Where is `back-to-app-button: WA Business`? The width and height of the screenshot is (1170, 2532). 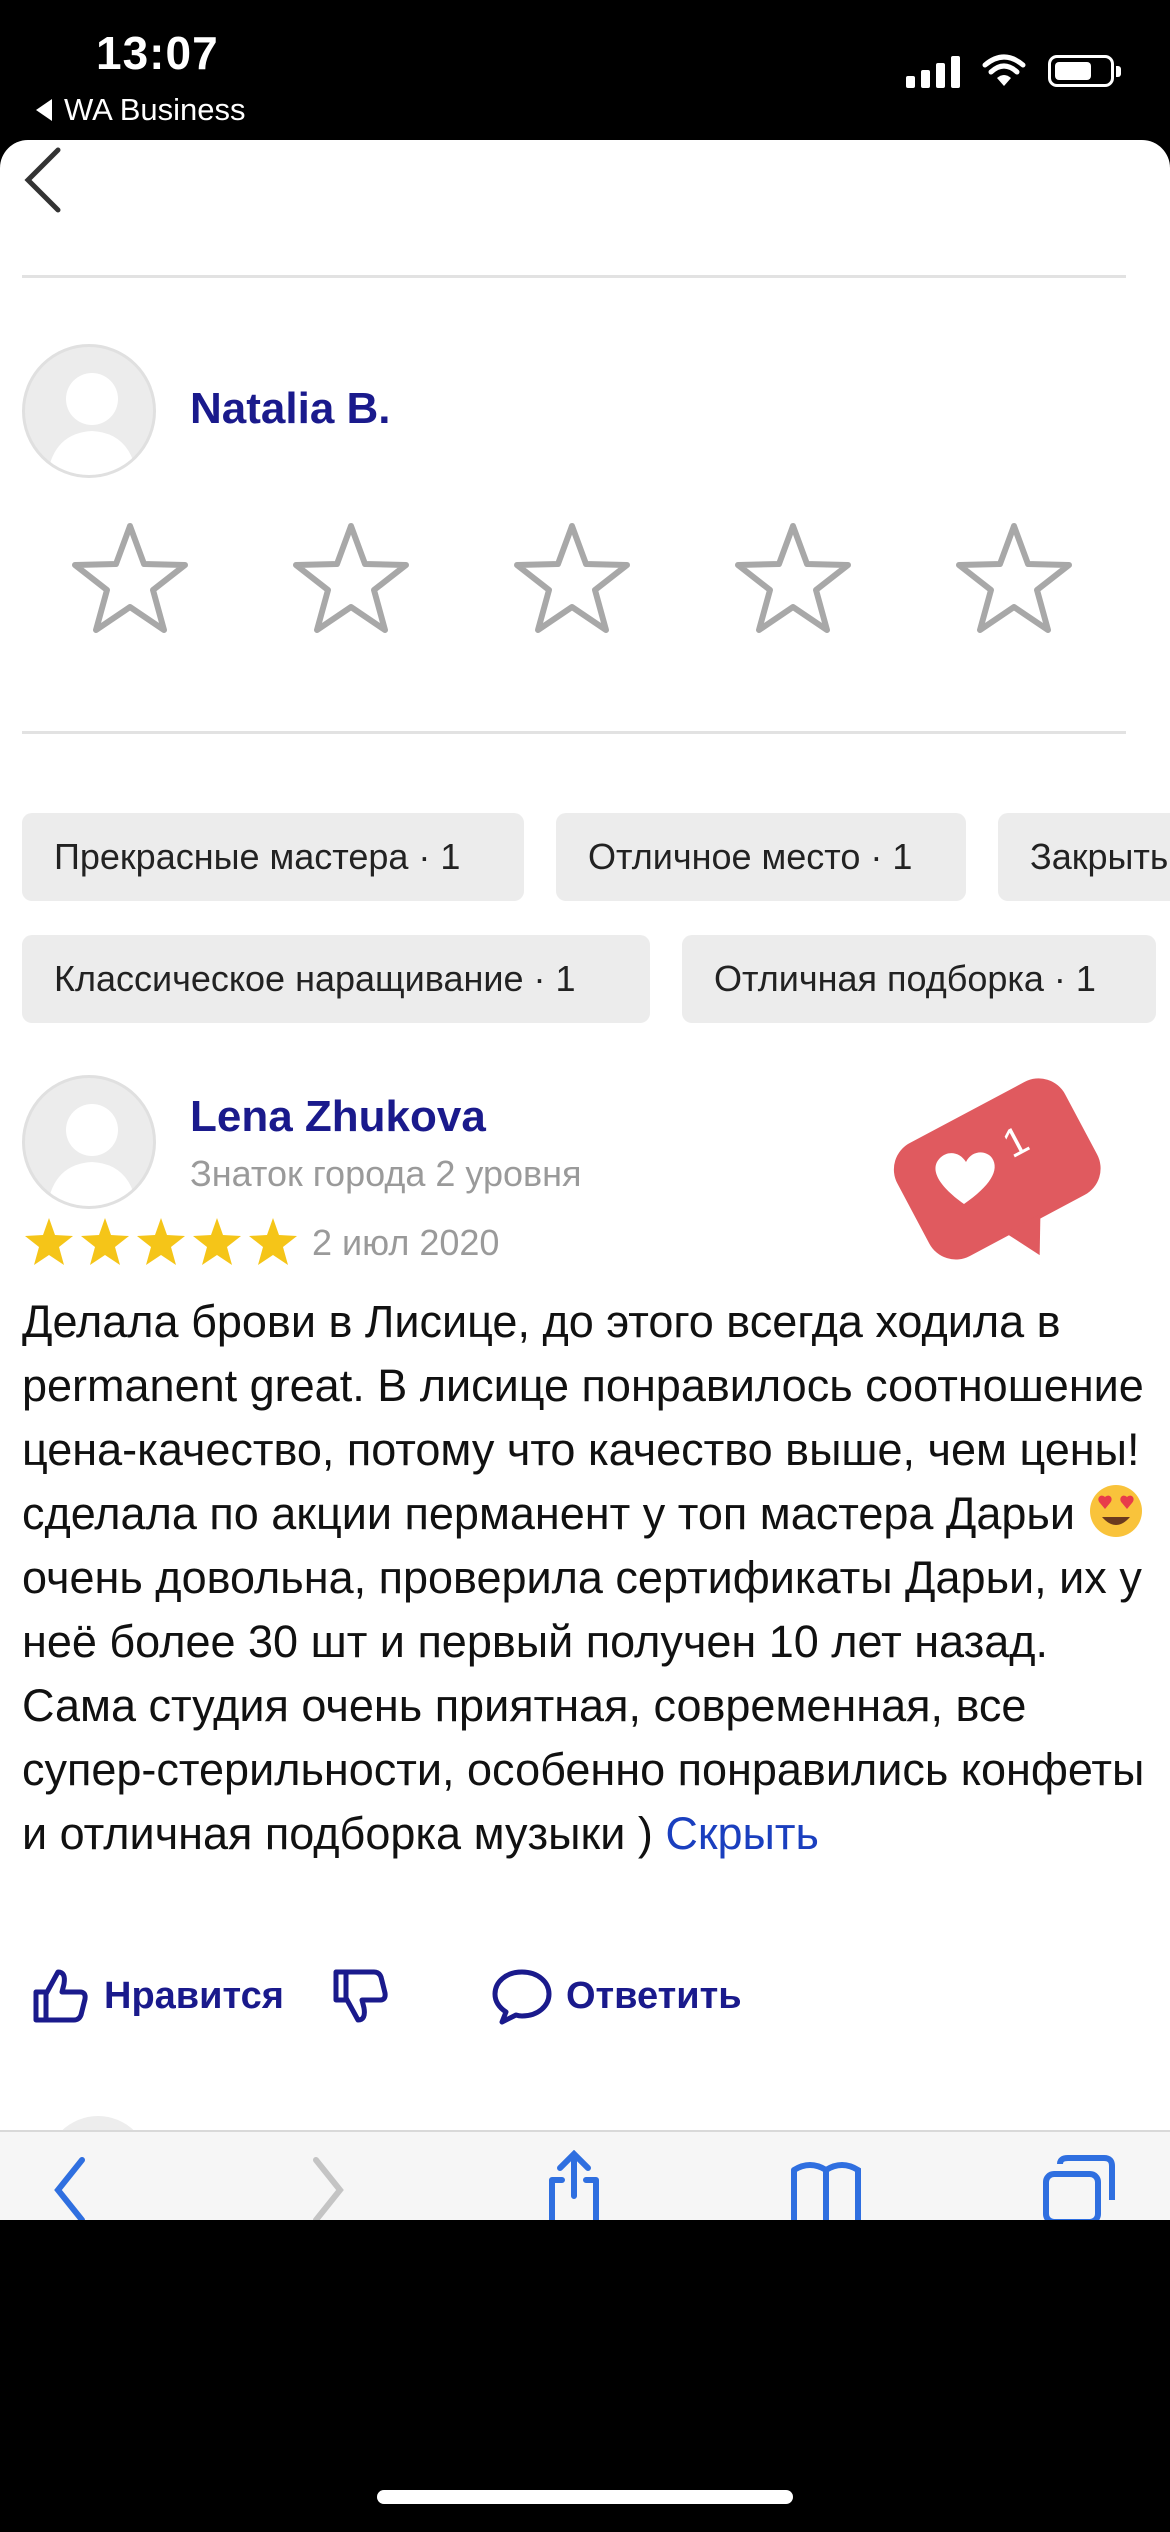
back-to-app-button: WA Business is located at coordinates (140, 110).